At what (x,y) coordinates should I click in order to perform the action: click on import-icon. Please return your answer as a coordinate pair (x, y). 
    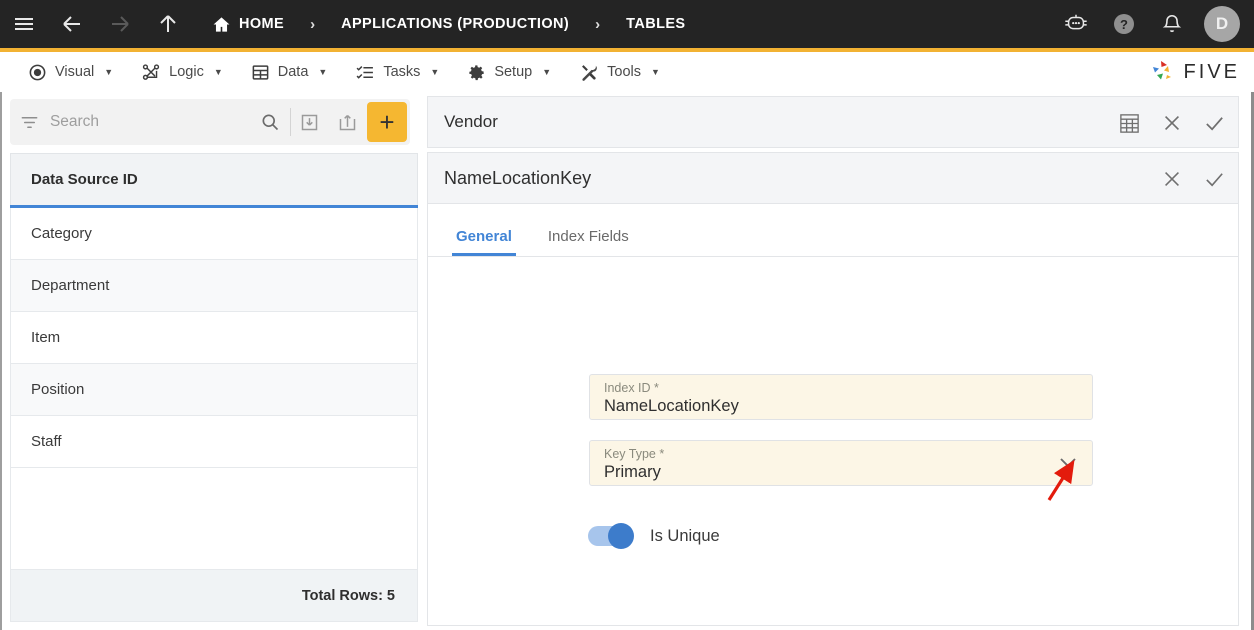
    Looking at the image, I should click on (310, 122).